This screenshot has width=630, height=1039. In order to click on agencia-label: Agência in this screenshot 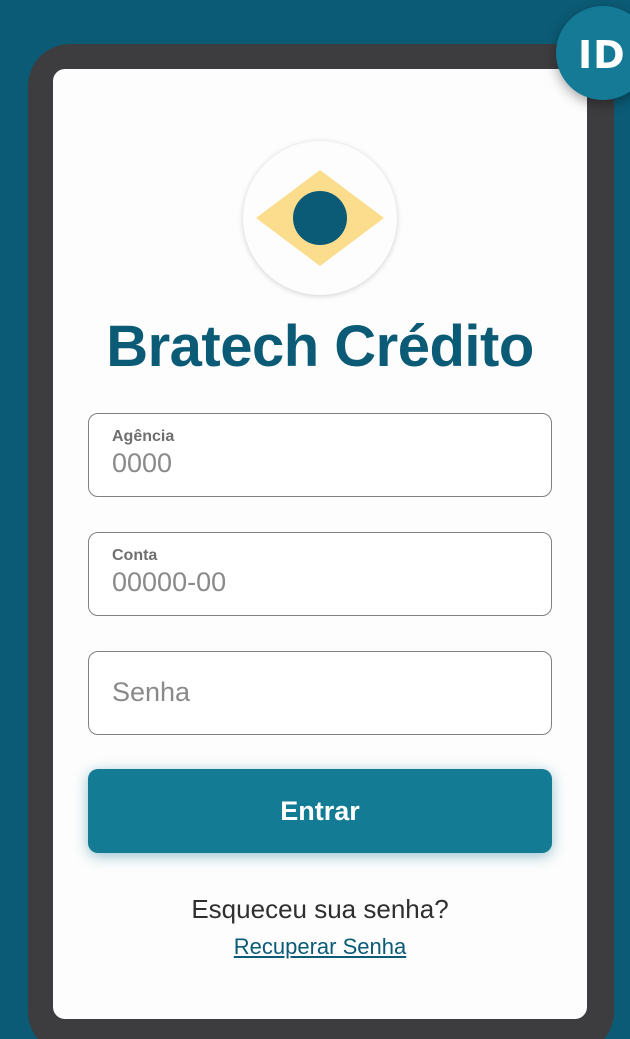, I will do `click(143, 436)`.